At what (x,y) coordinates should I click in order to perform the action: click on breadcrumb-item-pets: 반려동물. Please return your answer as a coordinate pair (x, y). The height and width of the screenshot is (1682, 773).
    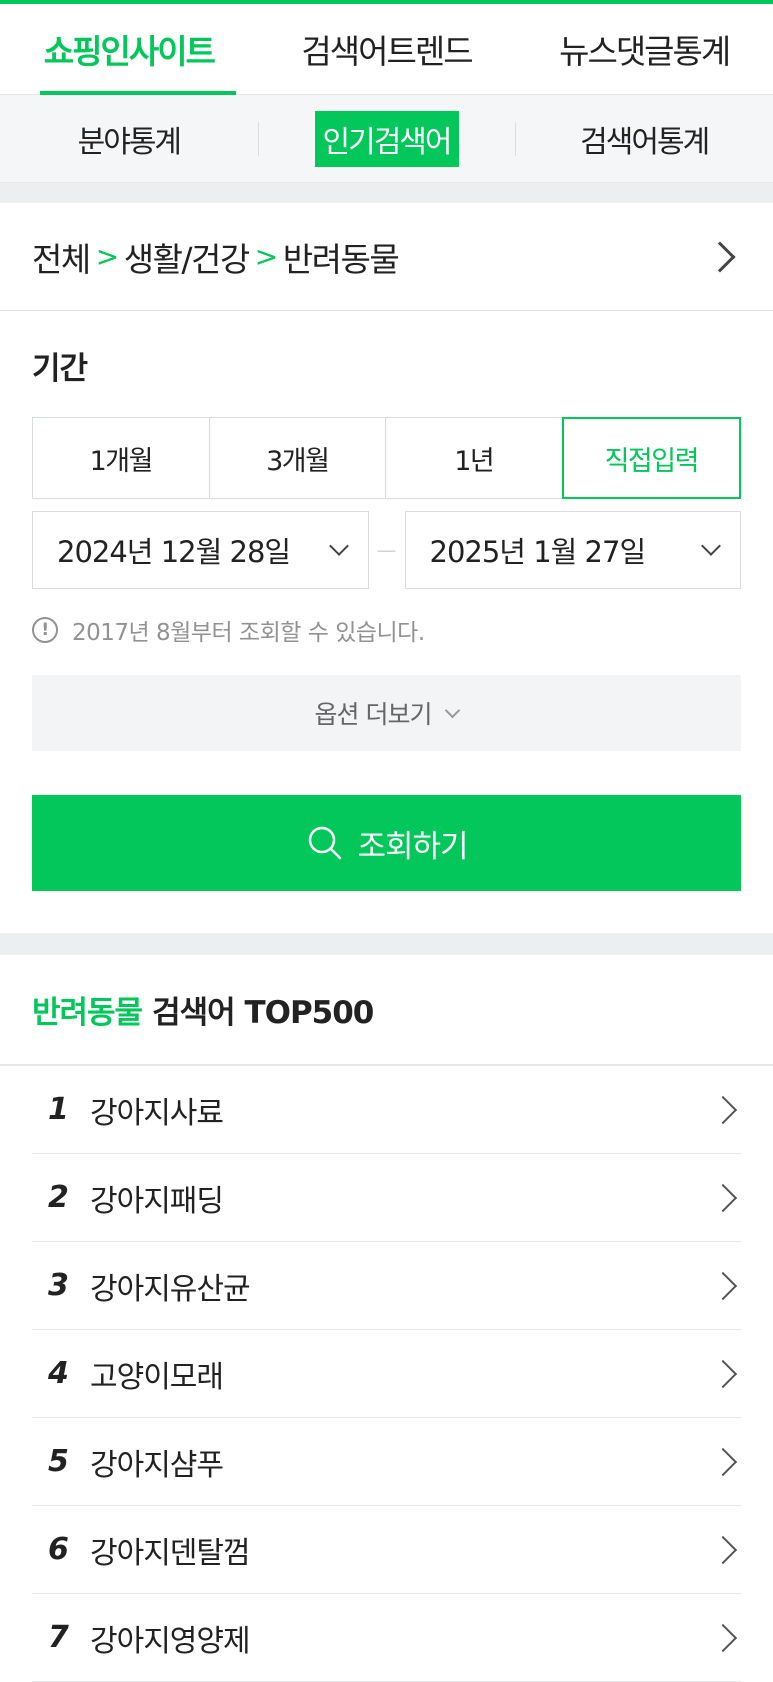
    Looking at the image, I should click on (341, 259).